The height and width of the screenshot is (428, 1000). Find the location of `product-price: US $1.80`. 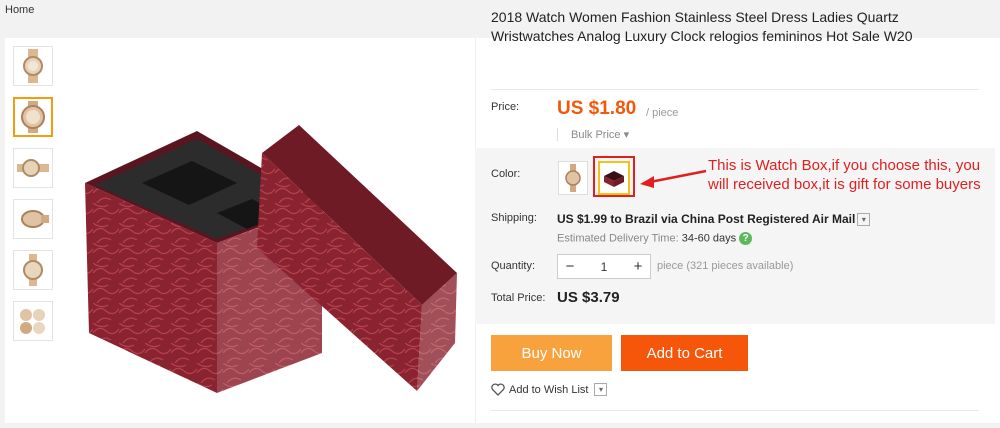

product-price: US $1.80 is located at coordinates (597, 108).